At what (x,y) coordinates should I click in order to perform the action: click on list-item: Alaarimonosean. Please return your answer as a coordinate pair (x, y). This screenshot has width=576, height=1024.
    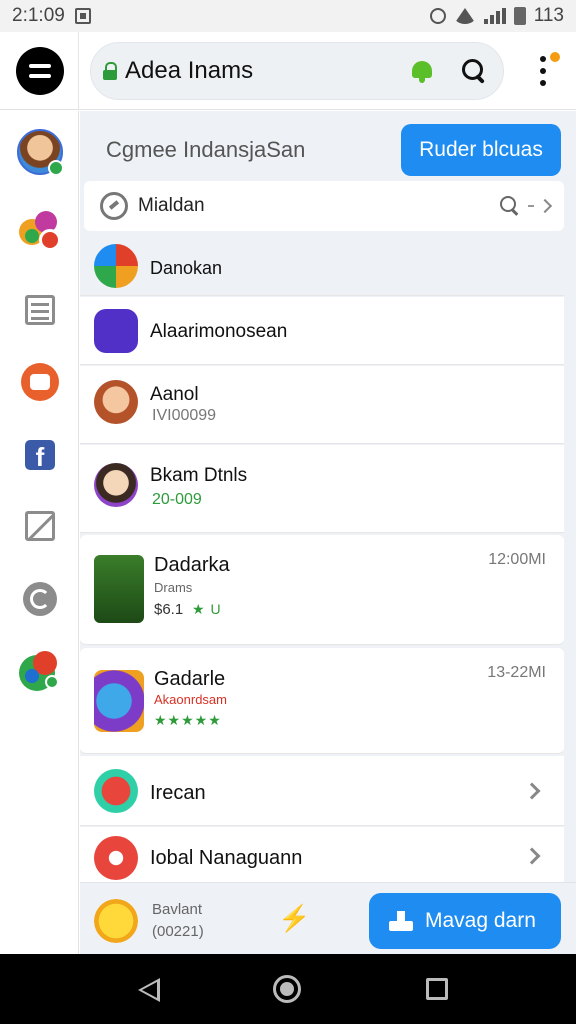
    Looking at the image, I should click on (322, 331).